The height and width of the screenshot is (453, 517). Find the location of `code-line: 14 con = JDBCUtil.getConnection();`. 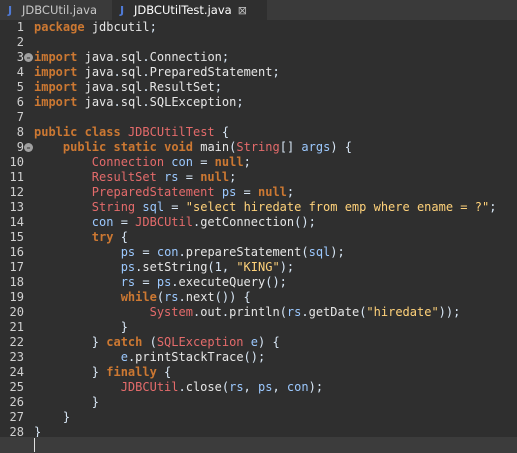

code-line: 14 con = JDBCUtil.getConnection(); is located at coordinates (258, 222).